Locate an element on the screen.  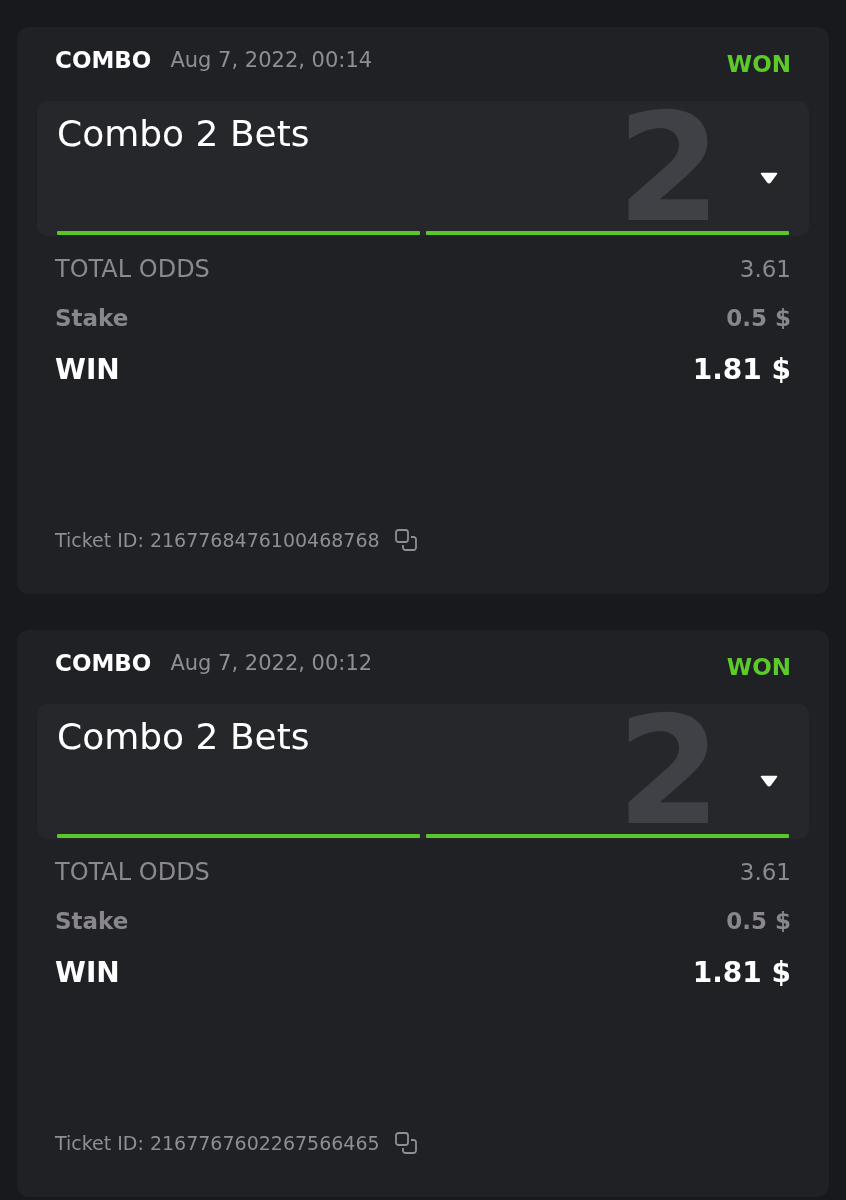
ticket-id: Ticket ID: 2167768476100468768 is located at coordinates (217, 540).